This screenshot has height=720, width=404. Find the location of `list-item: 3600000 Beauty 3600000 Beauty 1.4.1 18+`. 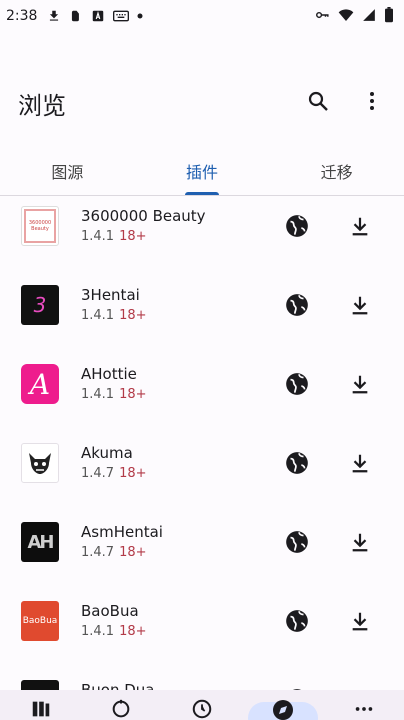

list-item: 3600000 Beauty 3600000 Beauty 1.4.1 18+ is located at coordinates (202, 236).